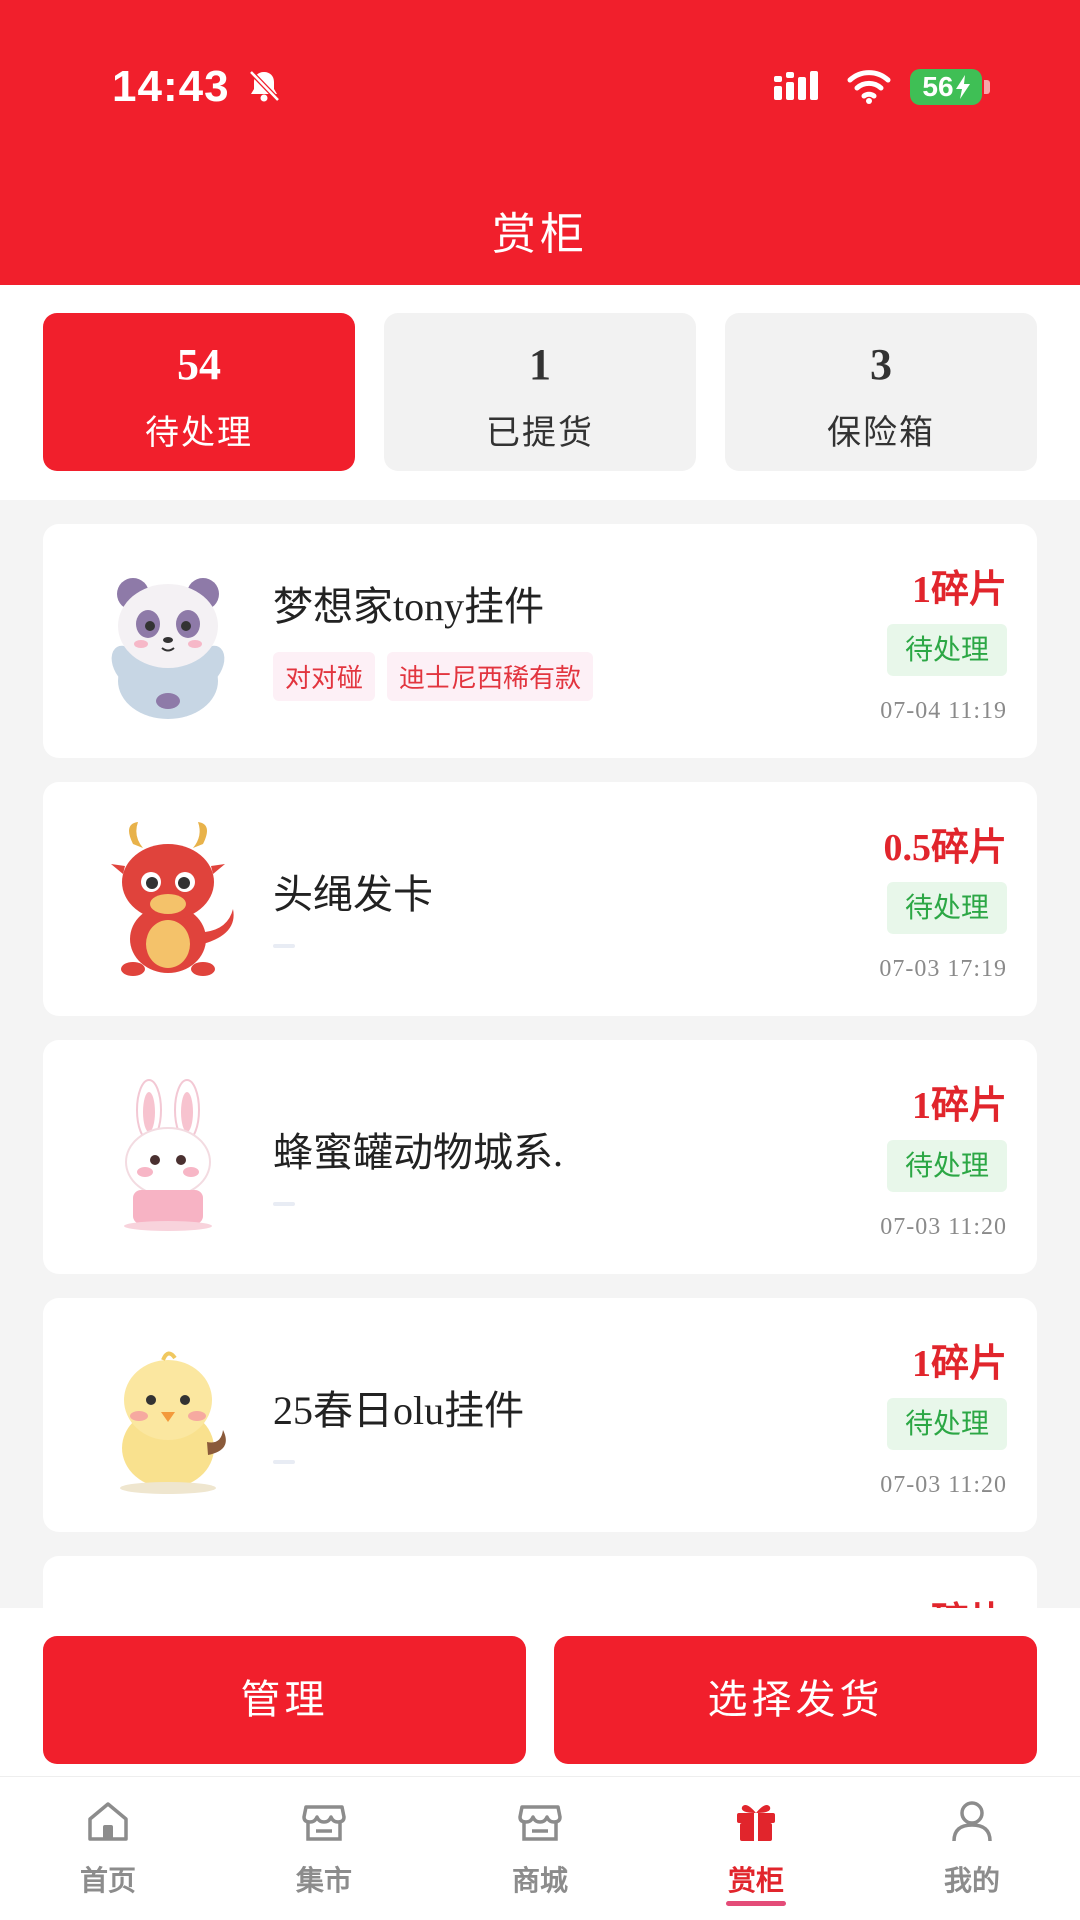 Image resolution: width=1080 pixels, height=1920 pixels. Describe the element at coordinates (540, 234) in the screenshot. I see `page-title: 赏柜` at that location.